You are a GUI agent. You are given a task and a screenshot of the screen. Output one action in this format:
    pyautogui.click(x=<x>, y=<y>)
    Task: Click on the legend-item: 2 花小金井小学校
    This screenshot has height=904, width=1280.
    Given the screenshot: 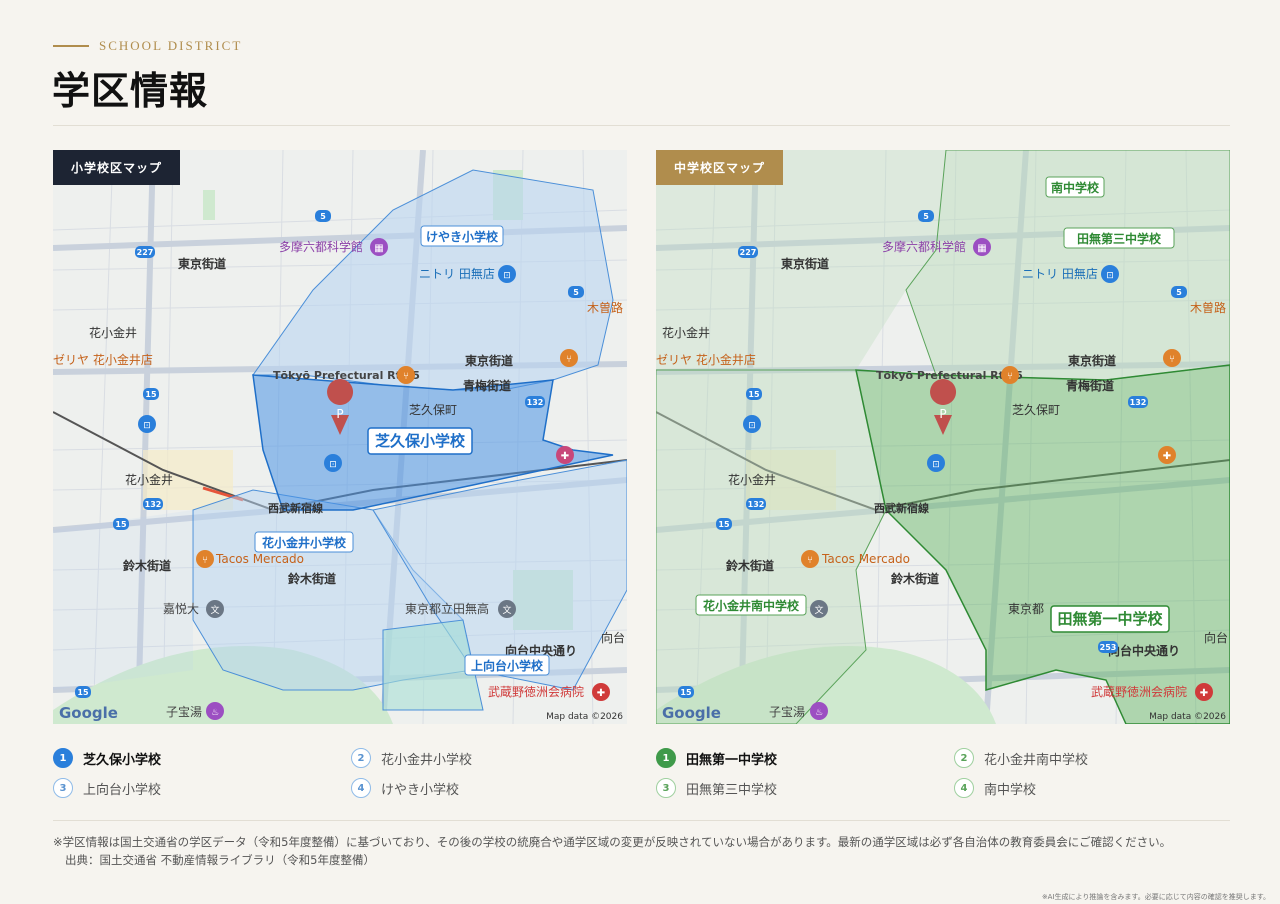 What is the action you would take?
    pyautogui.click(x=489, y=758)
    